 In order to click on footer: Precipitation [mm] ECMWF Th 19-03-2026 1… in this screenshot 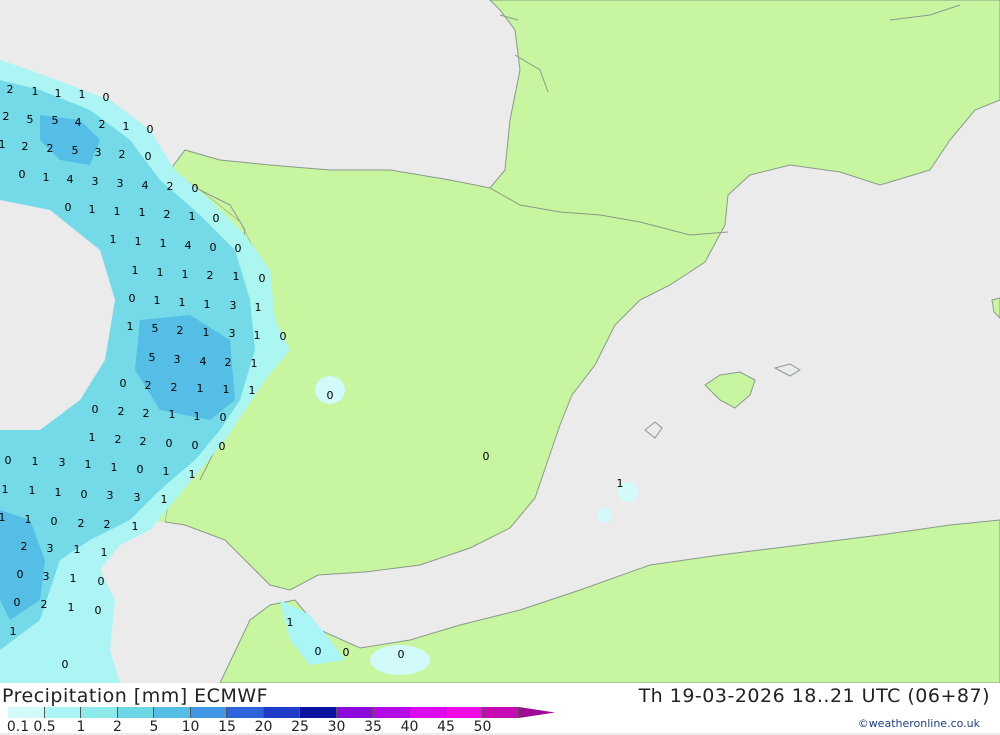, I will do `click(500, 709)`.